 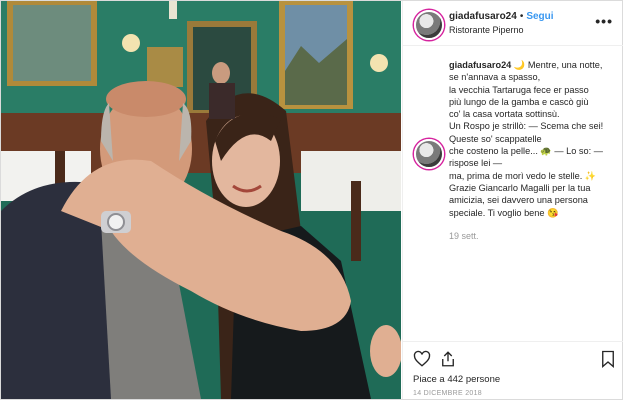 I want to click on caption-line: se n'annava a spasso,, so click(x=495, y=77).